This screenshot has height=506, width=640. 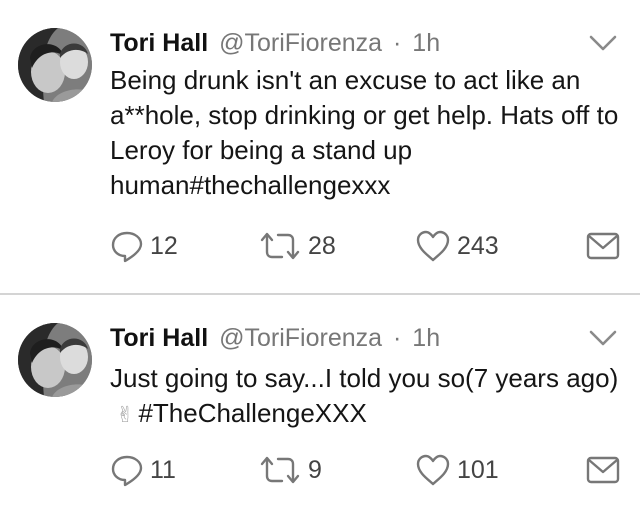 I want to click on reply-button: 12, so click(x=144, y=246).